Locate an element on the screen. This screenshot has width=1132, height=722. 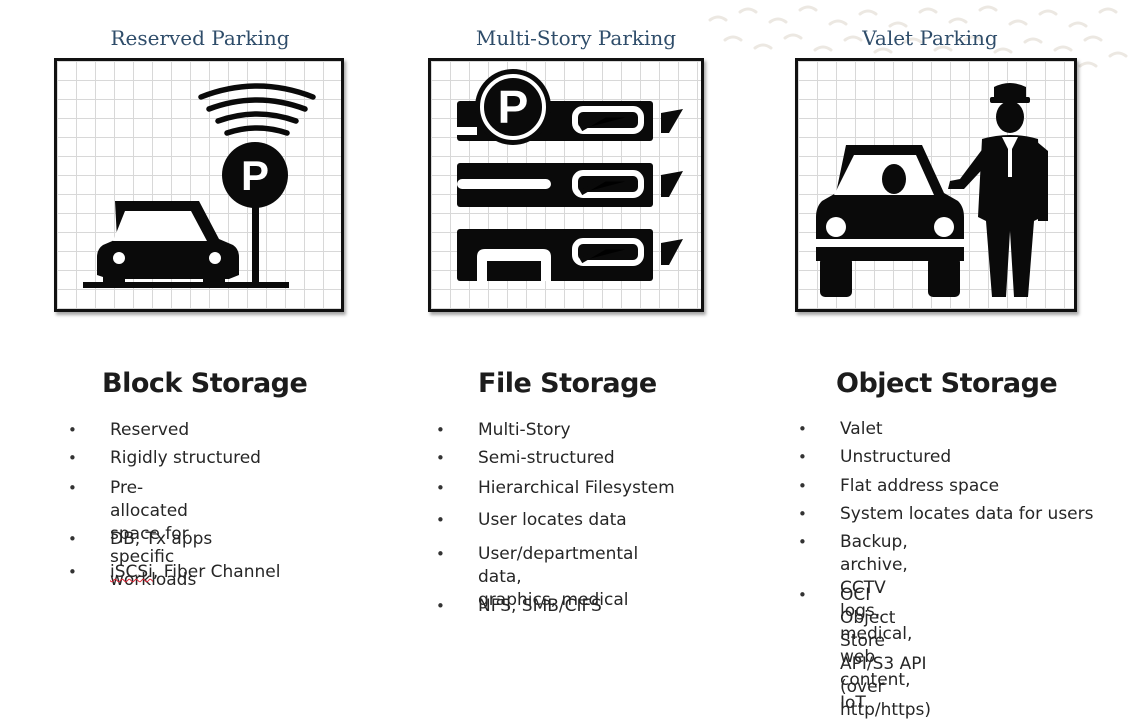
caption-reserved-parking: Reserved Parking is located at coordinates (200, 38).